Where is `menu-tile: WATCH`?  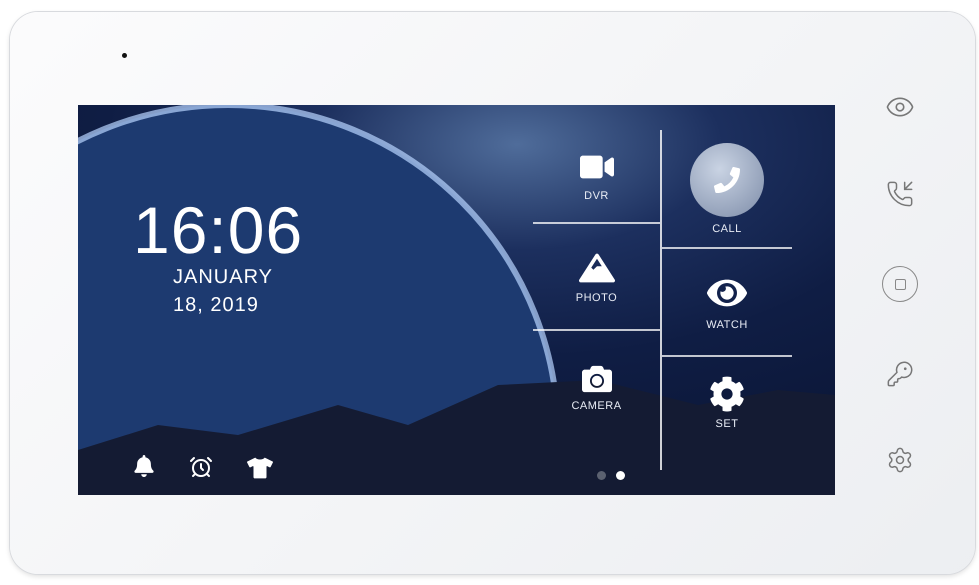
menu-tile: WATCH is located at coordinates (727, 303).